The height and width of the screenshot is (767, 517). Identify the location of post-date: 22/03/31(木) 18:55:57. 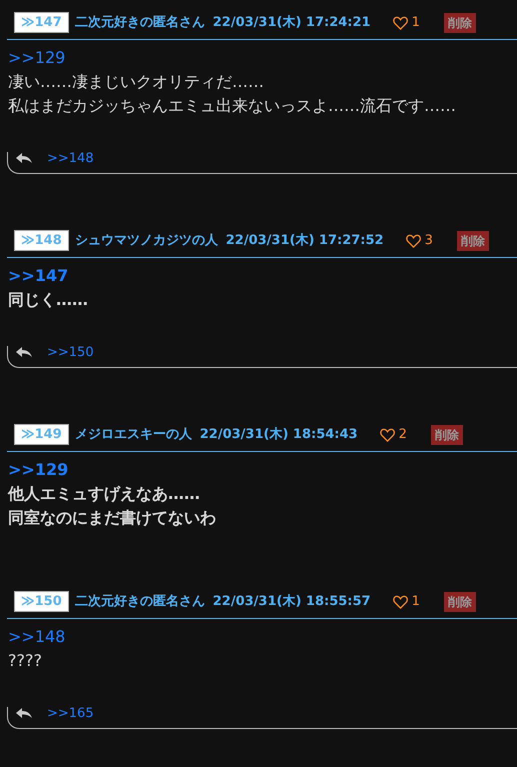
(291, 601).